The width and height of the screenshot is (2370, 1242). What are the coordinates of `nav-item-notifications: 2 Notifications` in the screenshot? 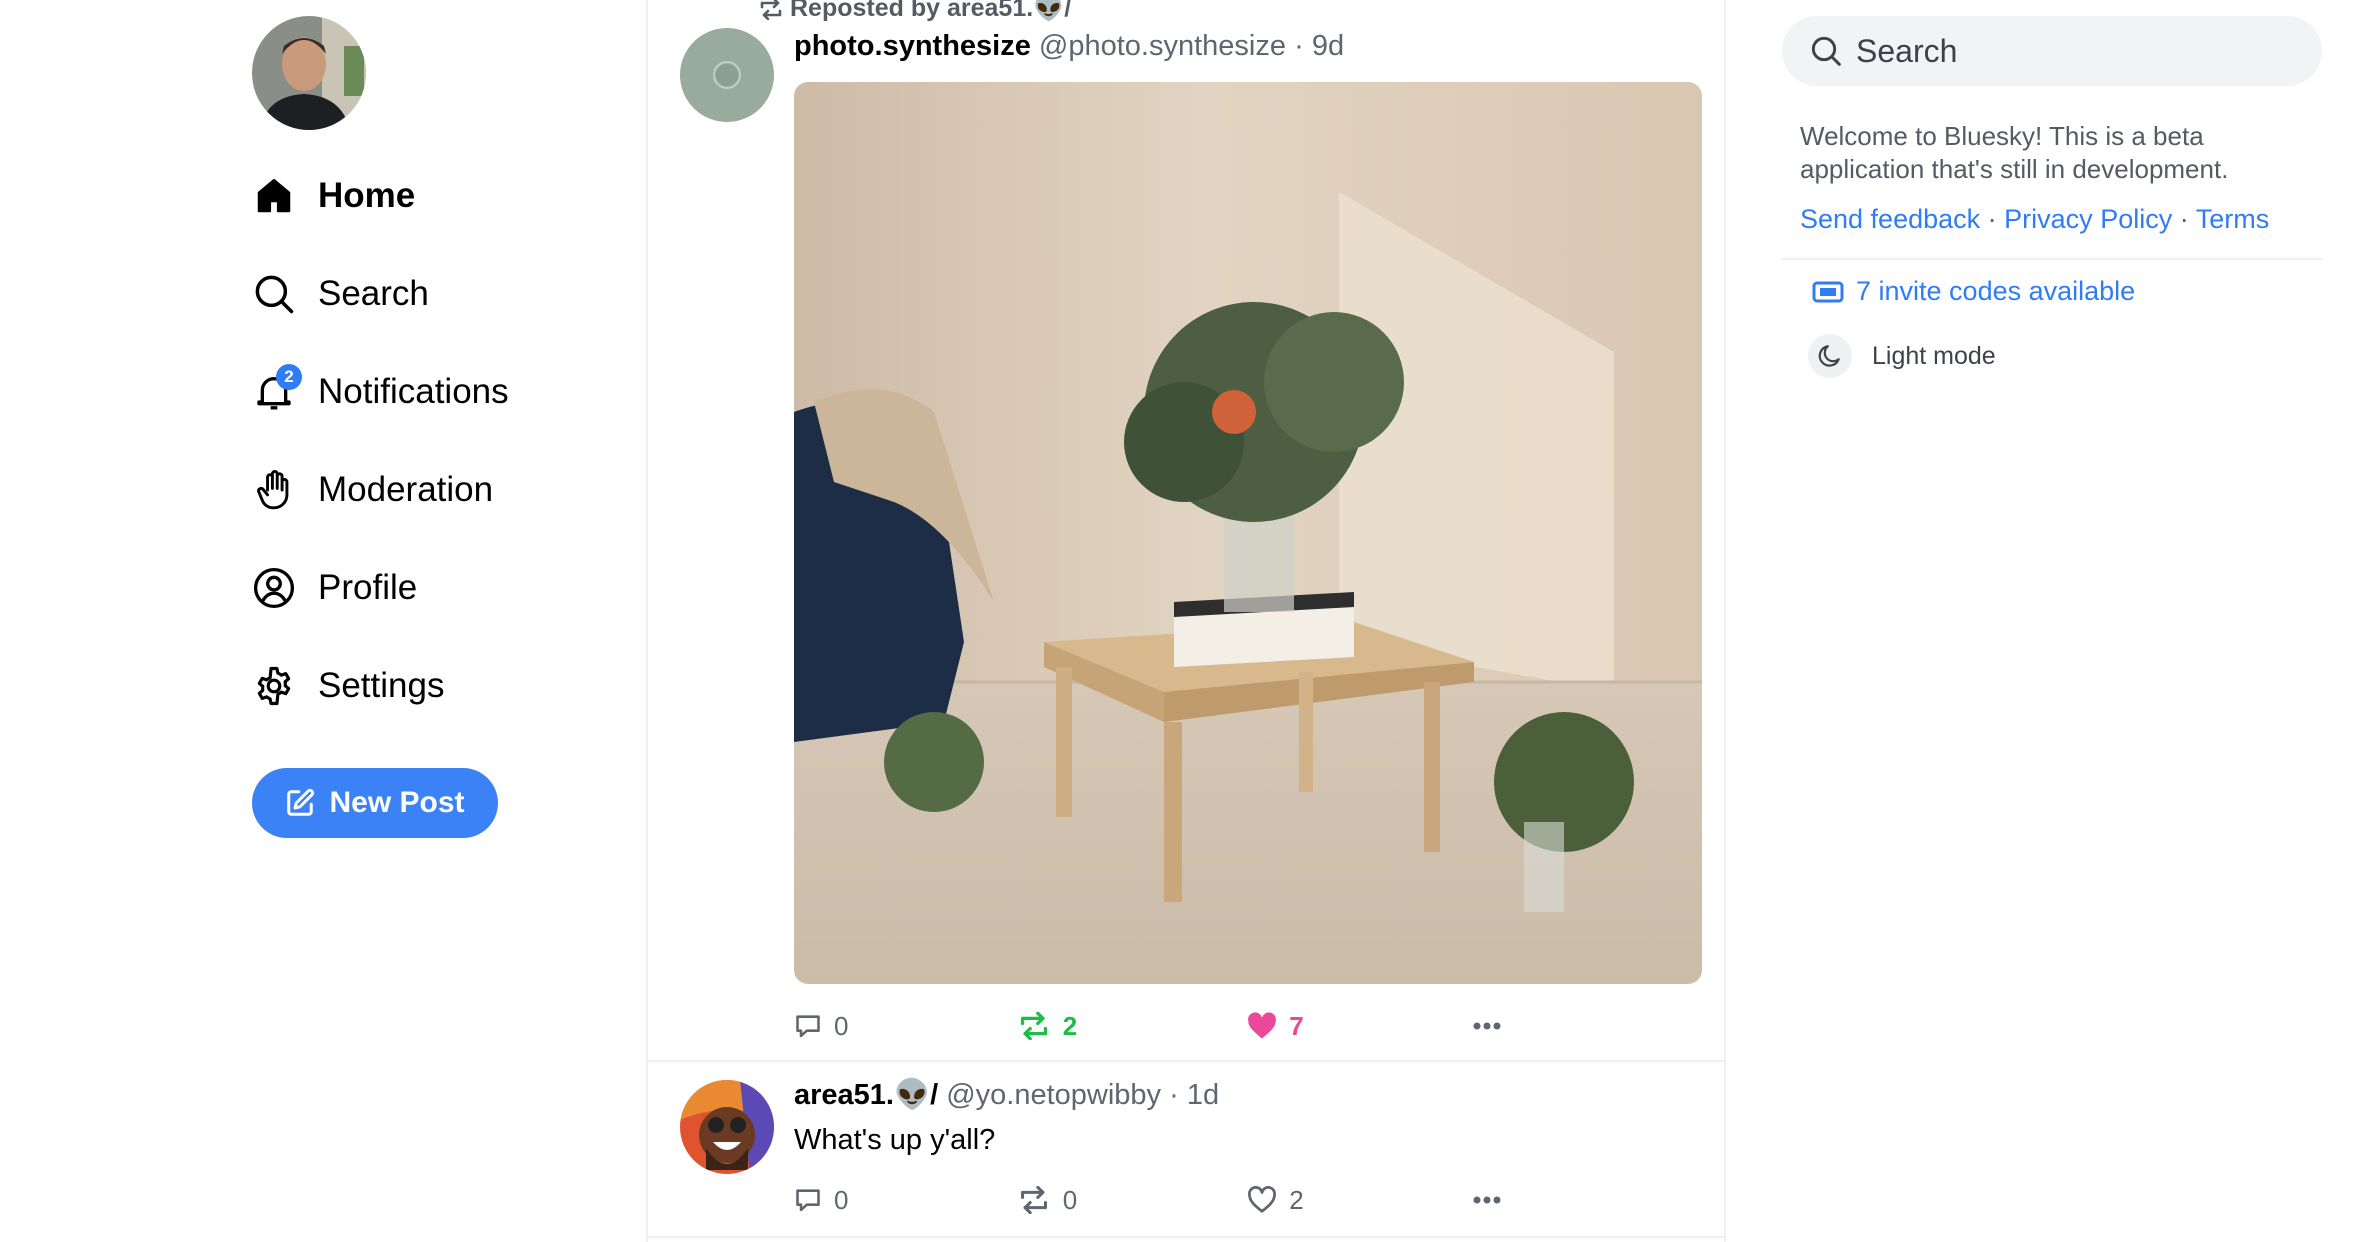 It's located at (379, 392).